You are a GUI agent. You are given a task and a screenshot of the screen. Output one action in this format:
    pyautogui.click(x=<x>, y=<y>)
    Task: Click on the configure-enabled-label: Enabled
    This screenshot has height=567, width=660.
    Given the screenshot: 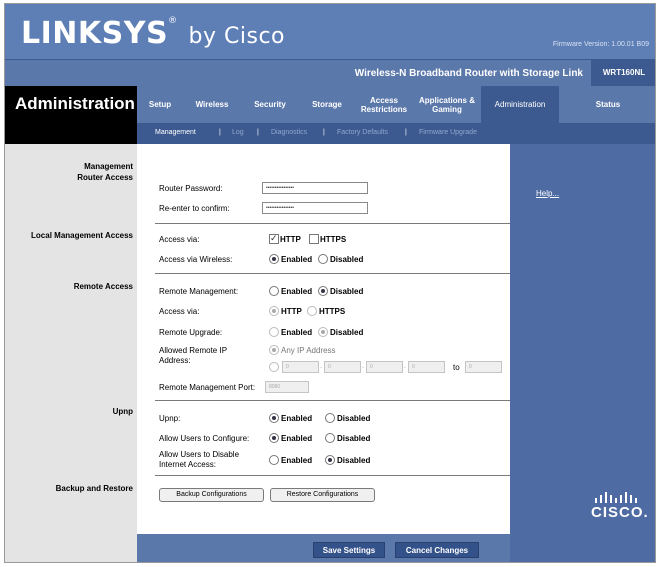 What is the action you would take?
    pyautogui.click(x=297, y=438)
    